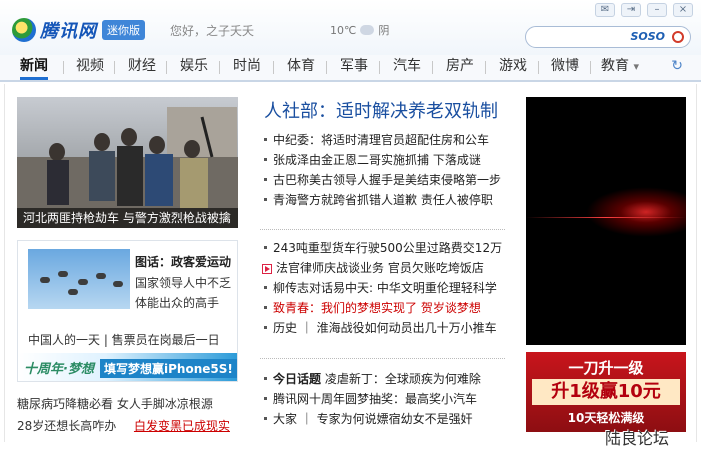 This screenshot has width=701, height=449. Describe the element at coordinates (678, 37) in the screenshot. I see `search-icon` at that location.